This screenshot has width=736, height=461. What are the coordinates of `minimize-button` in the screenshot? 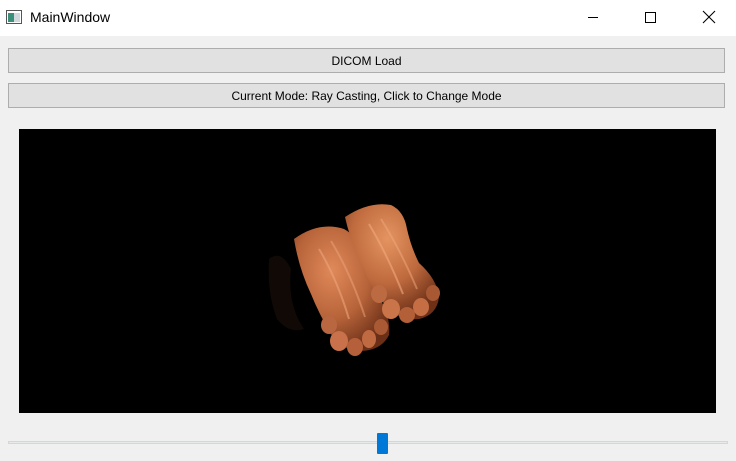 It's located at (593, 17).